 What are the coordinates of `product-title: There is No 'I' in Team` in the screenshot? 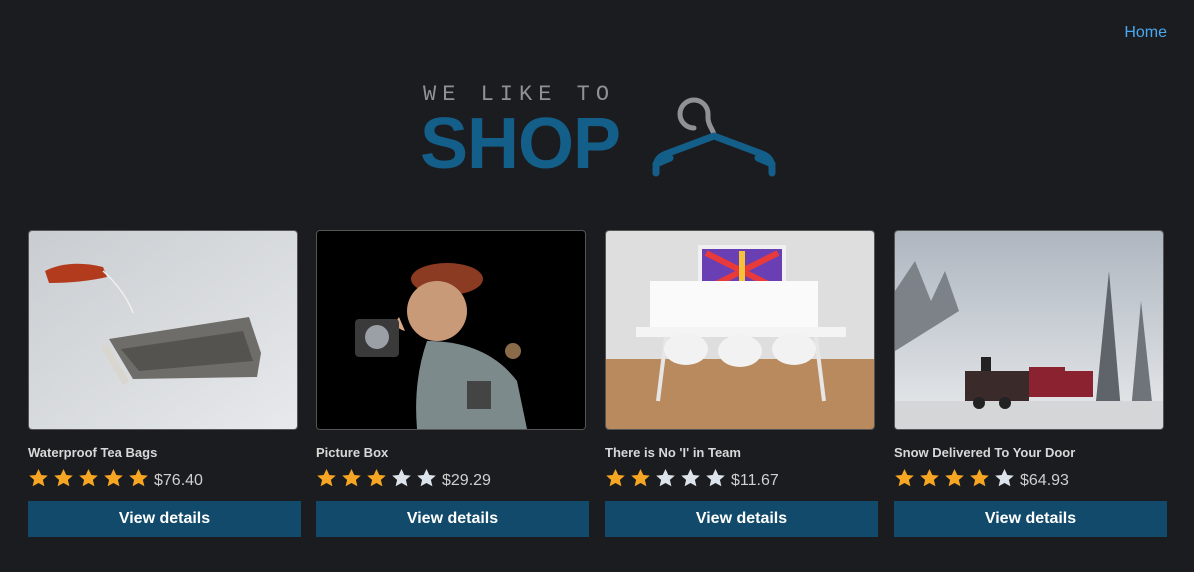 It's located at (742, 453).